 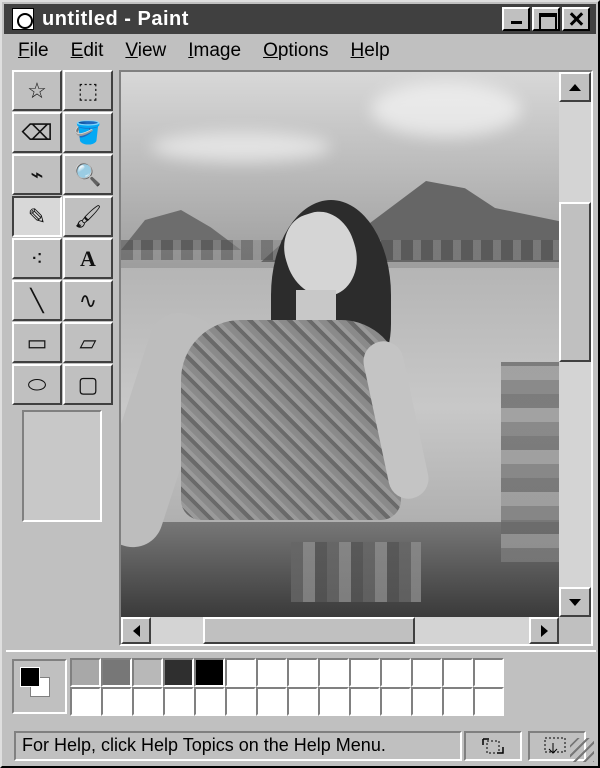 I want to click on polygon-icon: ▱, so click(x=88, y=342).